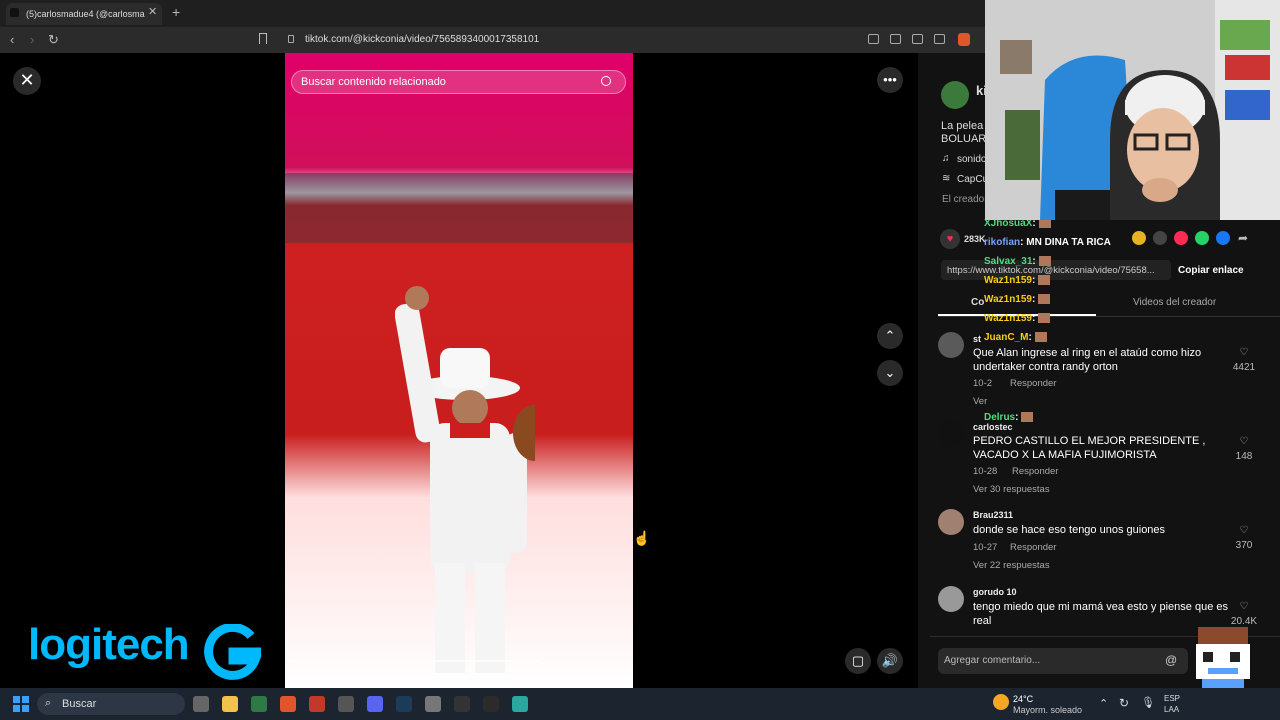  I want to click on new-tab-icon: +, so click(176, 12).